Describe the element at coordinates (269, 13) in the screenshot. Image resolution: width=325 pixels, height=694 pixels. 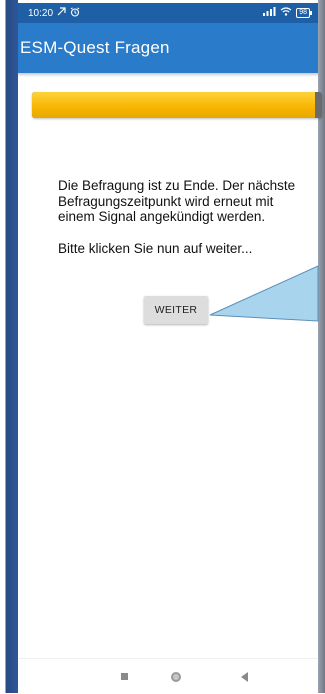
I see `signal-icon` at that location.